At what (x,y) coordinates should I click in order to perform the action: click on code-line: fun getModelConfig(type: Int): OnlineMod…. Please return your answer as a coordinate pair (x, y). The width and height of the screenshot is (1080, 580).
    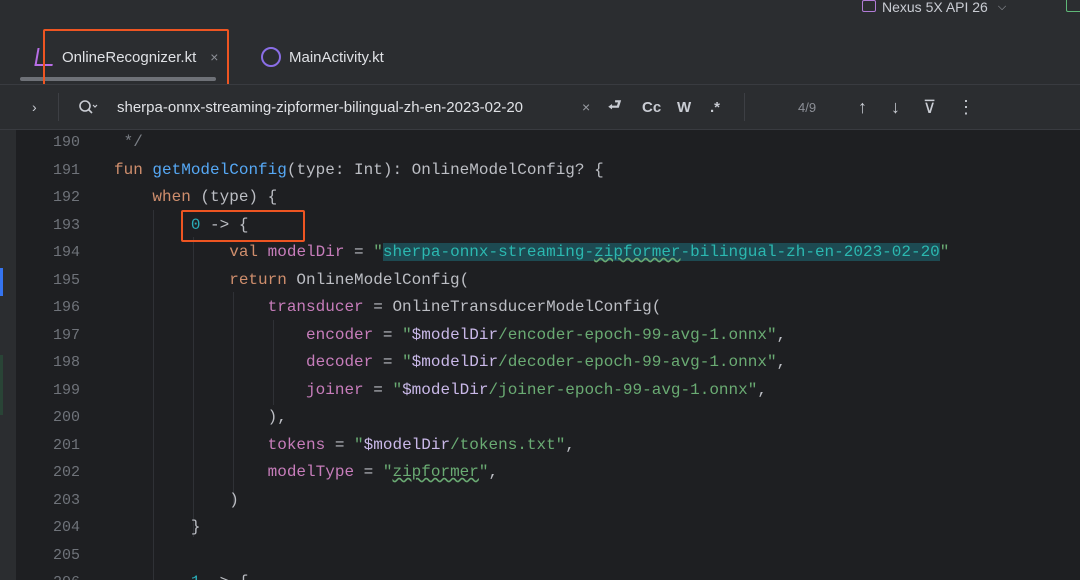
    Looking at the image, I should click on (359, 170).